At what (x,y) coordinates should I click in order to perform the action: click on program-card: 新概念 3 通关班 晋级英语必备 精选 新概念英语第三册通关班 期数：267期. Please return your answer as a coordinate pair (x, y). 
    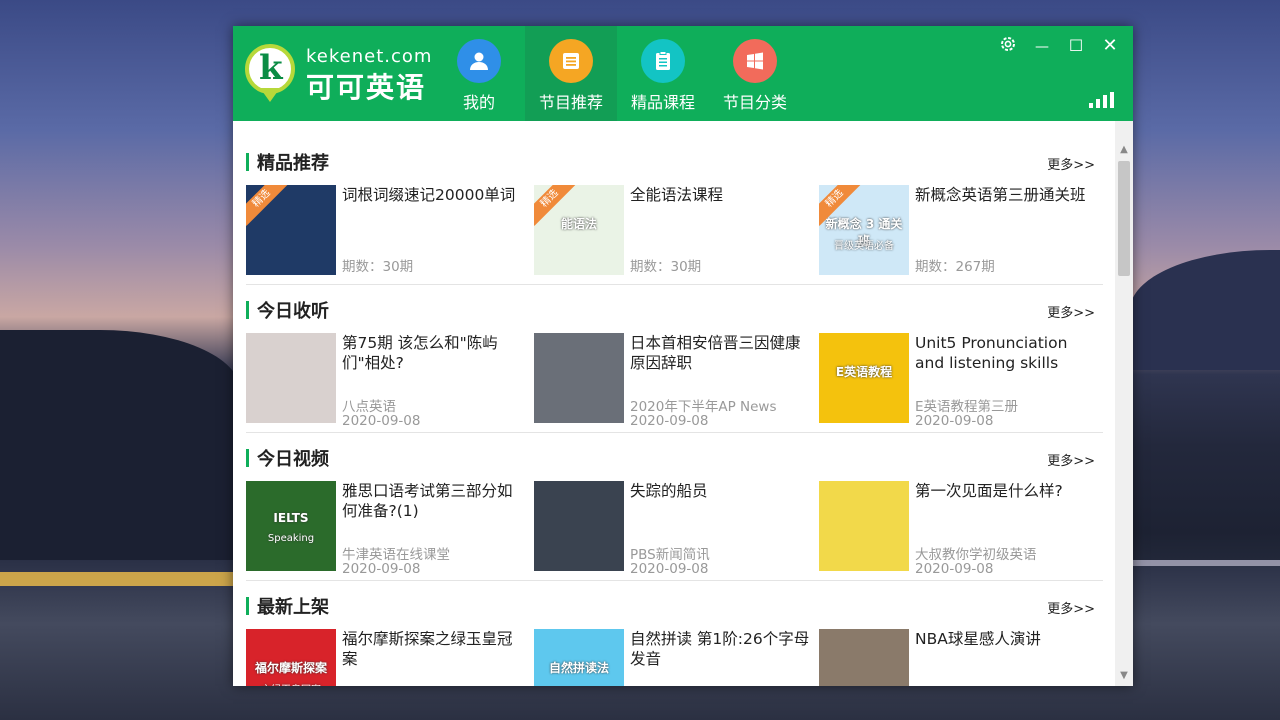
    Looking at the image, I should click on (959, 230).